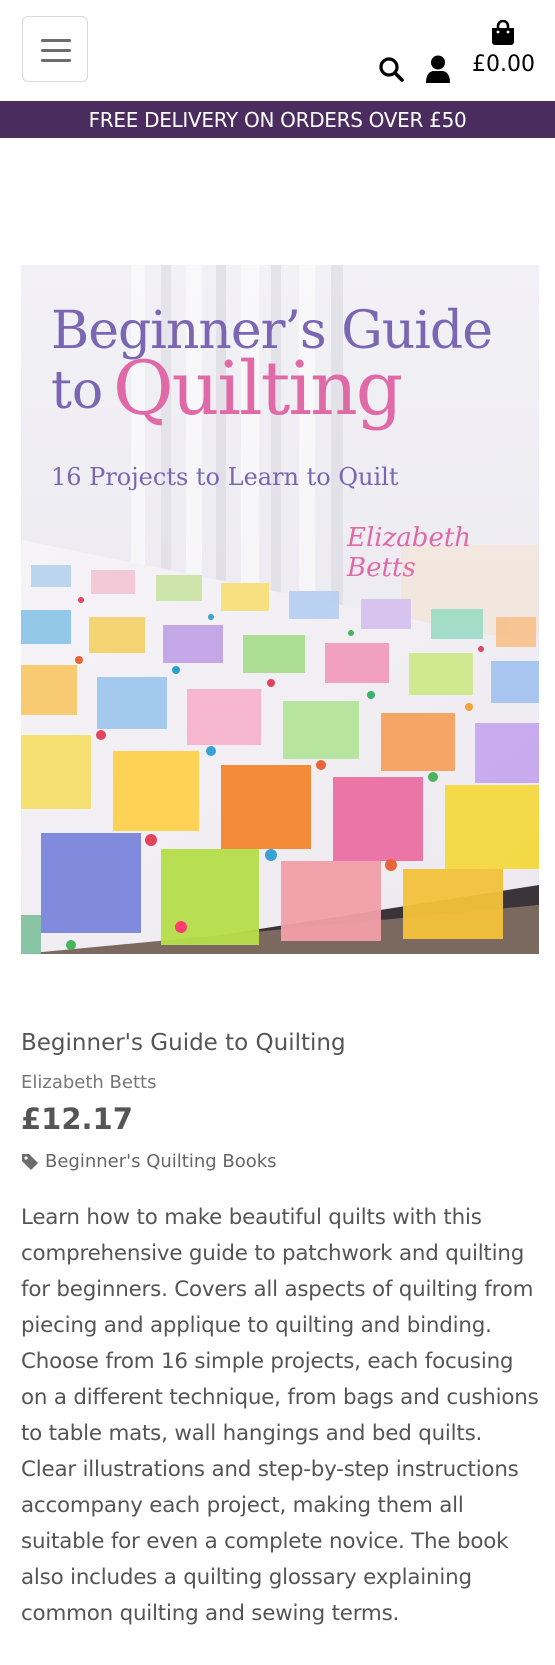 The width and height of the screenshot is (555, 1665). I want to click on cover-title-quilting: Quilting, so click(258, 389).